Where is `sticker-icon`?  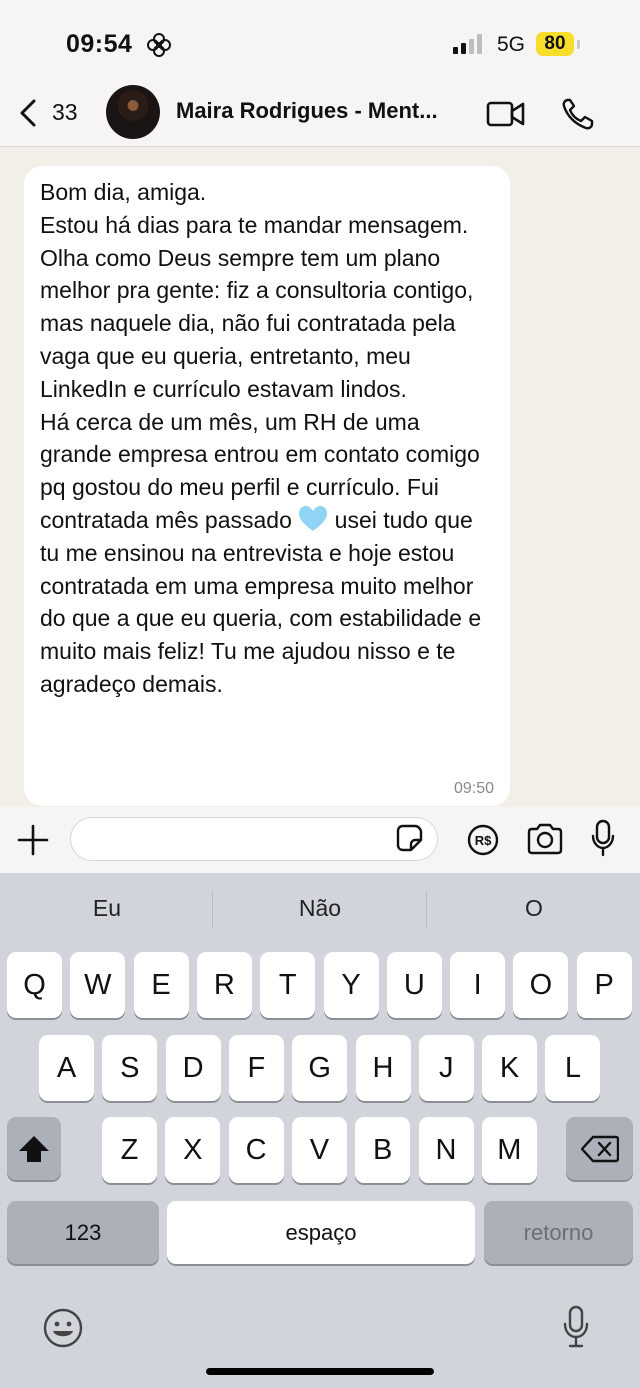
sticker-icon is located at coordinates (409, 838).